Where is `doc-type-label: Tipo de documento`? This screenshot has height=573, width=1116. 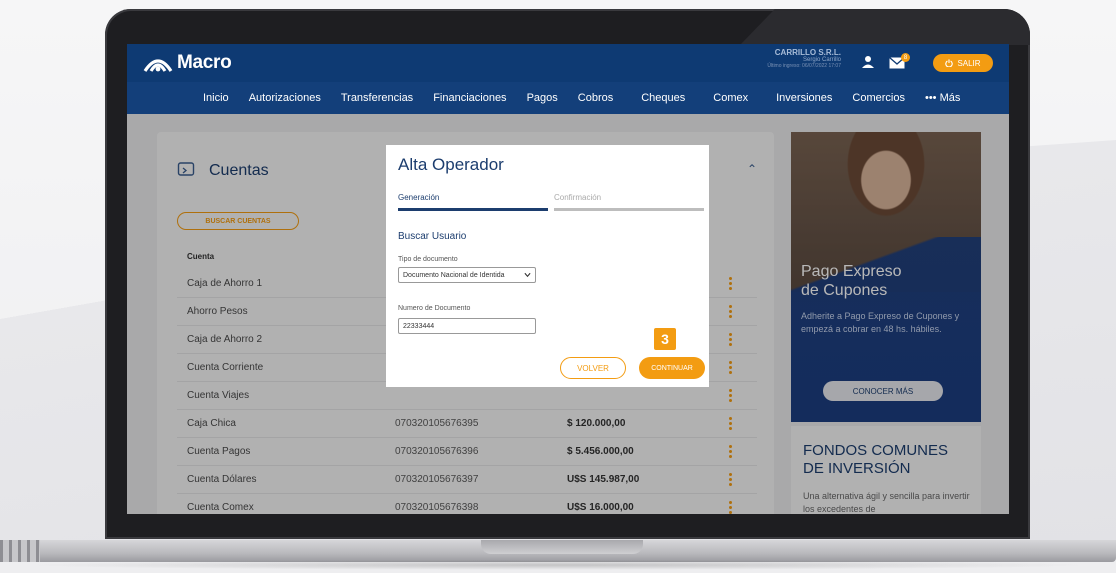
doc-type-label: Tipo de documento is located at coordinates (428, 259).